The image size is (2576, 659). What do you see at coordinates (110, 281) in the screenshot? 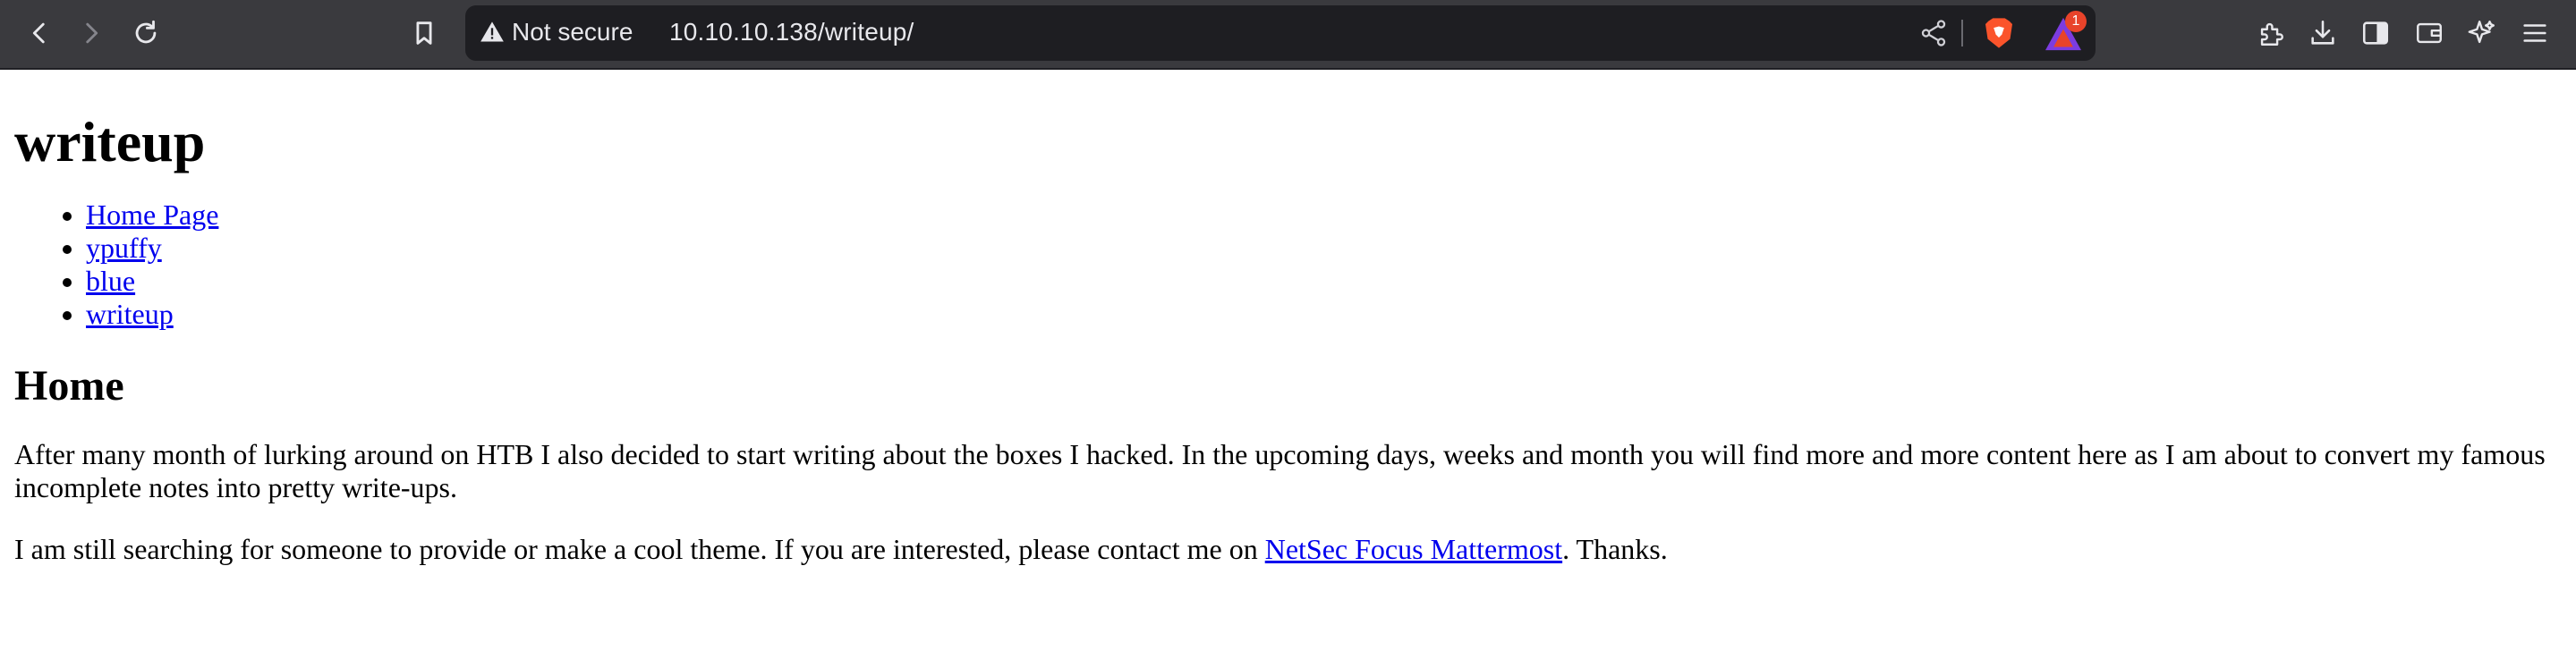
I see `nav-link-blue: blue` at bounding box center [110, 281].